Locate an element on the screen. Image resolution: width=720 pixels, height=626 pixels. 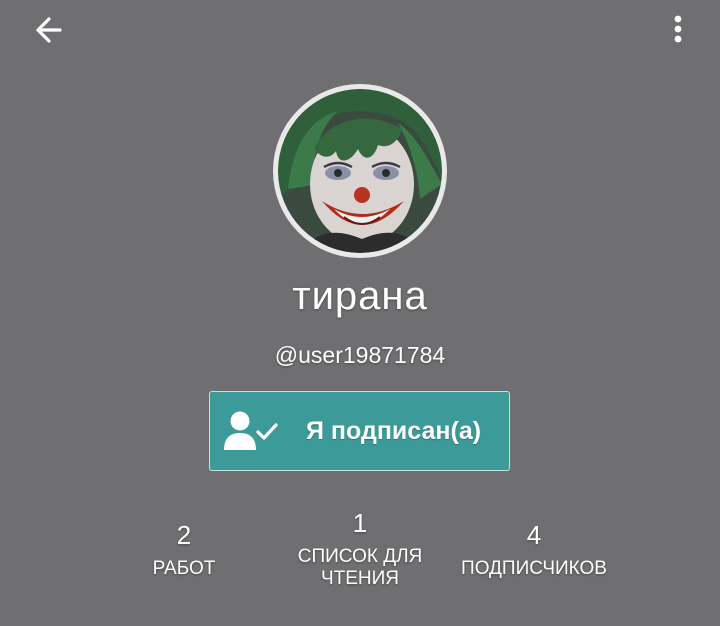
avatar-image is located at coordinates (360, 171).